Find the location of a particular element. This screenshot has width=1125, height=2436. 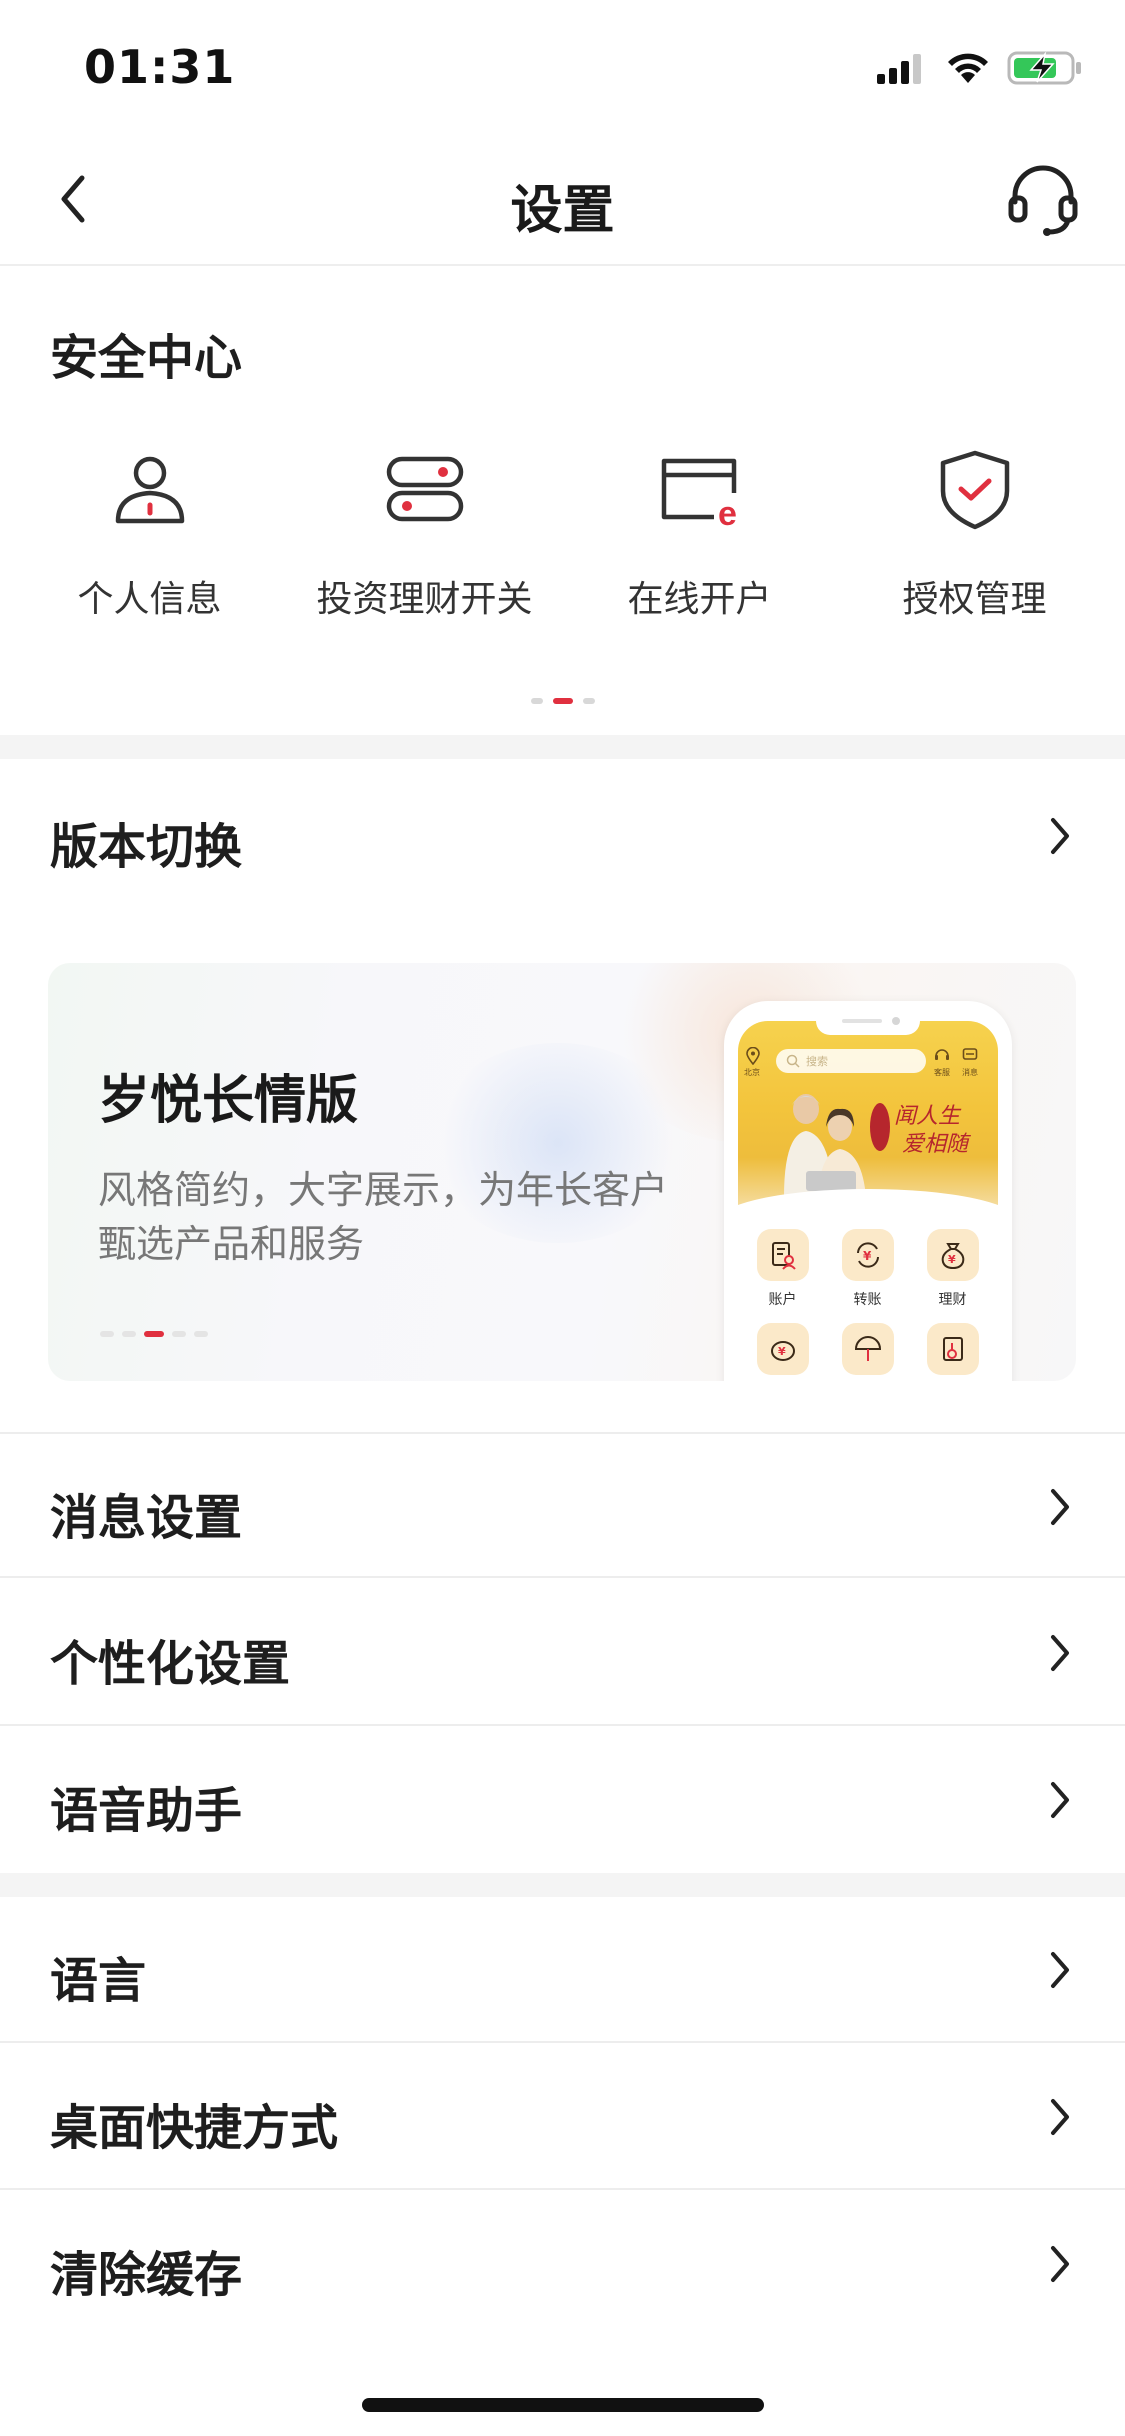

phone-grid-item: ¥ 转账 is located at coordinates (867, 1269).